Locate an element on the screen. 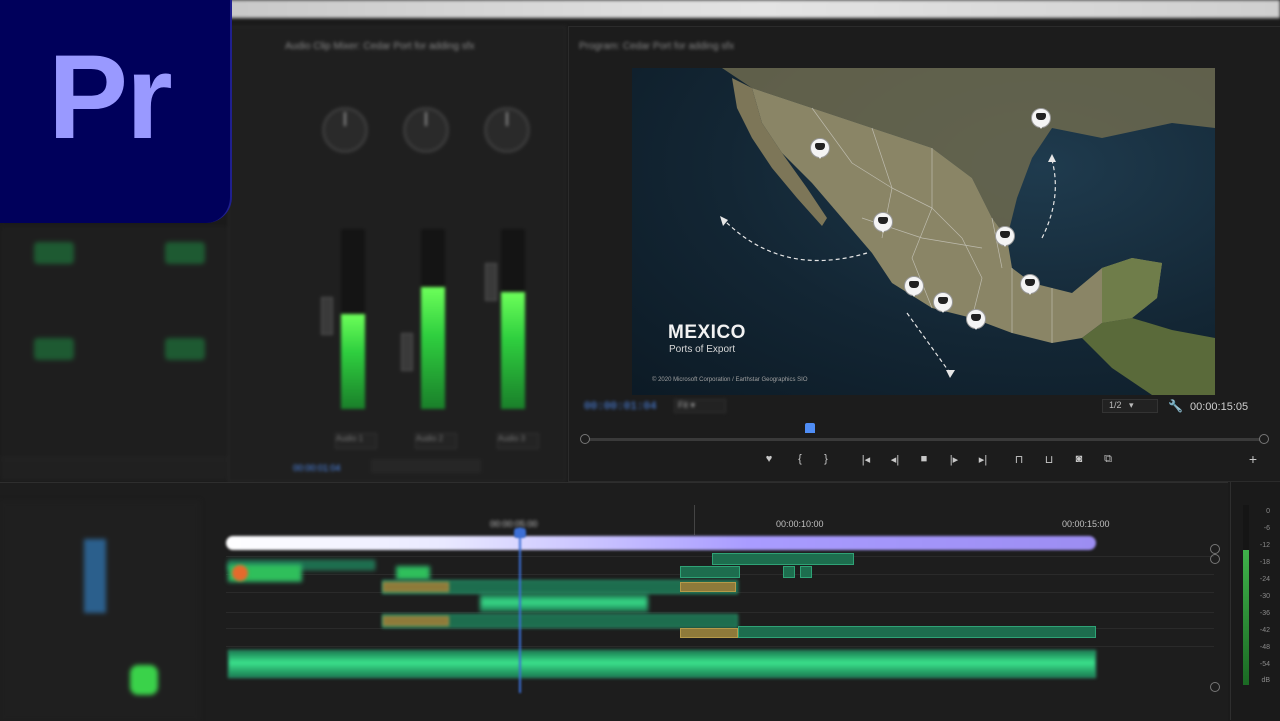  camera-icon: ◙ is located at coordinates (1079, 459).